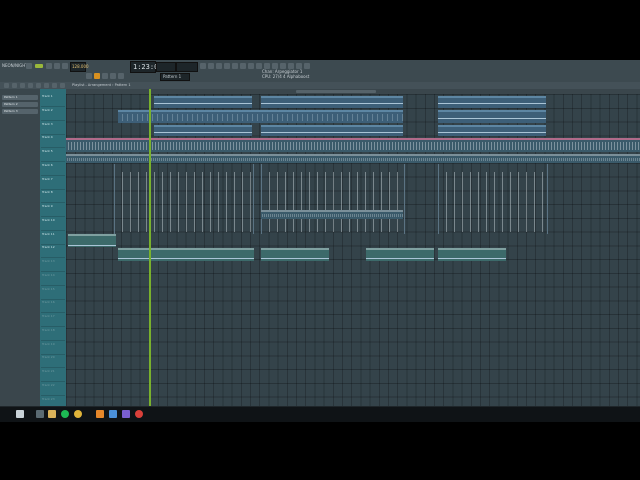 This screenshot has width=640, height=480. I want to click on step-icon, so click(203, 66).